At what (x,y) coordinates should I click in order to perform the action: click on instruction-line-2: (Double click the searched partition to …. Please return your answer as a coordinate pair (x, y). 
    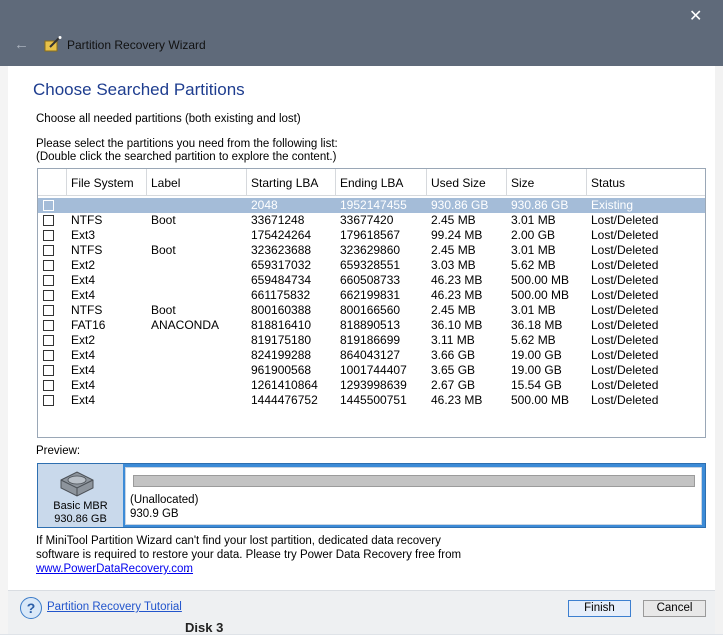
    Looking at the image, I should click on (186, 157).